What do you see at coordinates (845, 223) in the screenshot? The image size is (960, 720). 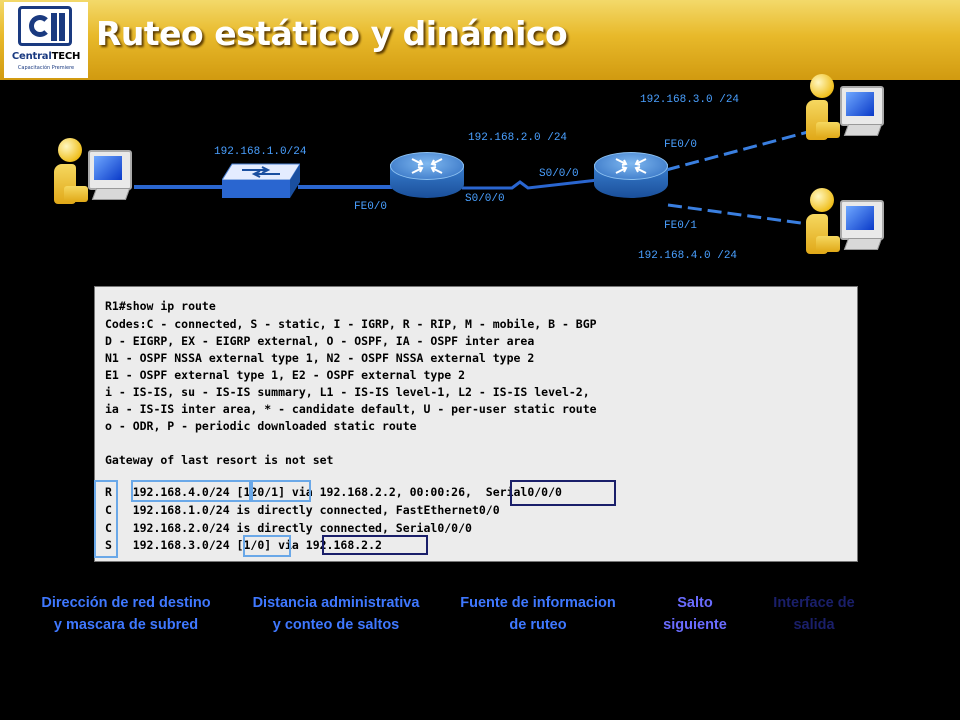 I see `pc-lan4-icon` at bounding box center [845, 223].